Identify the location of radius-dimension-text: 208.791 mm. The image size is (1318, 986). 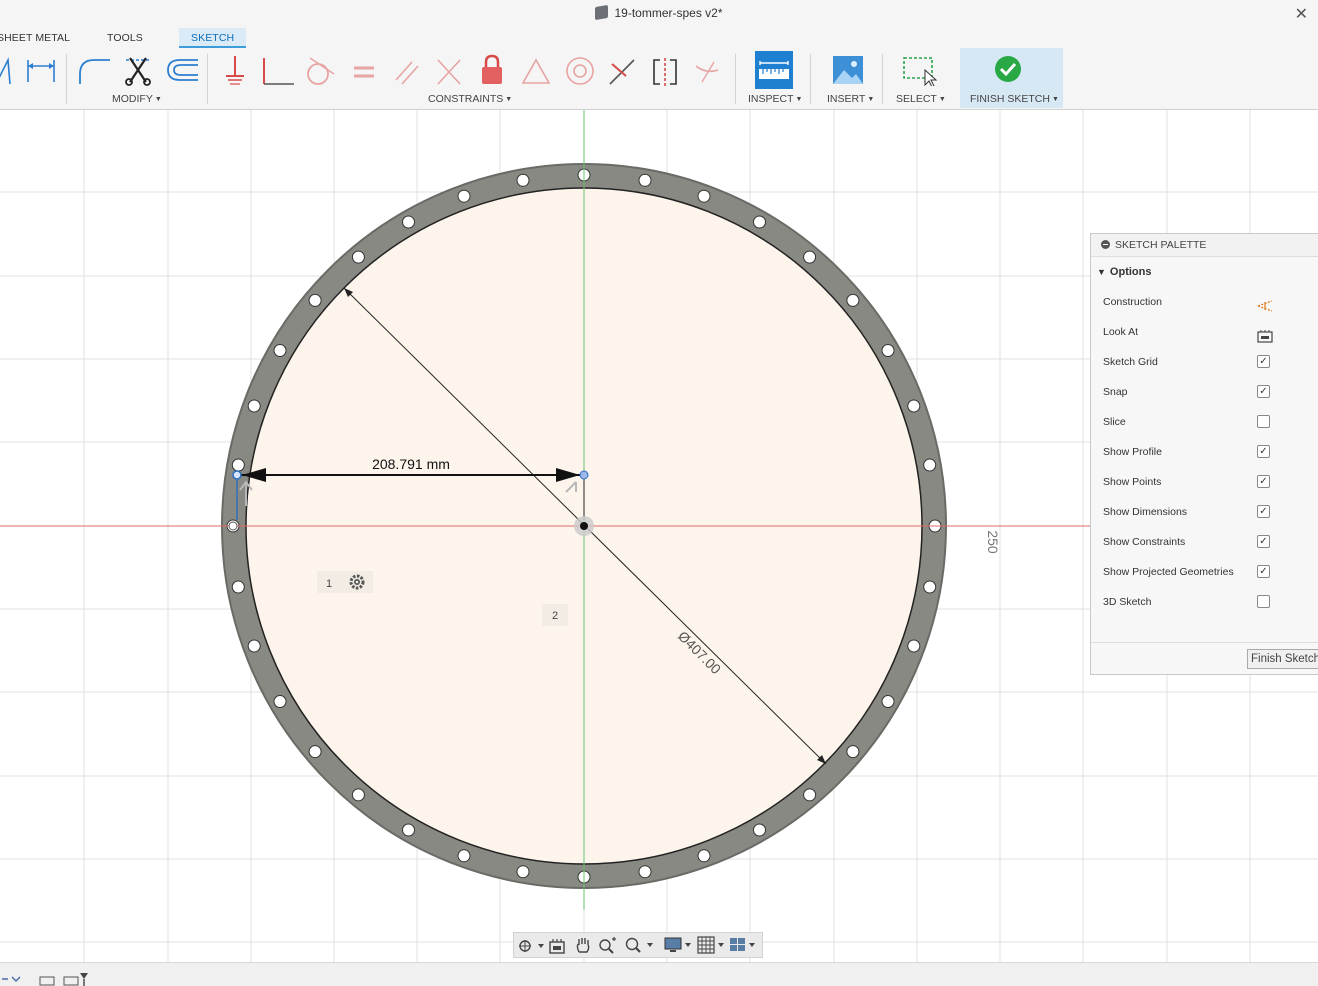
(411, 464).